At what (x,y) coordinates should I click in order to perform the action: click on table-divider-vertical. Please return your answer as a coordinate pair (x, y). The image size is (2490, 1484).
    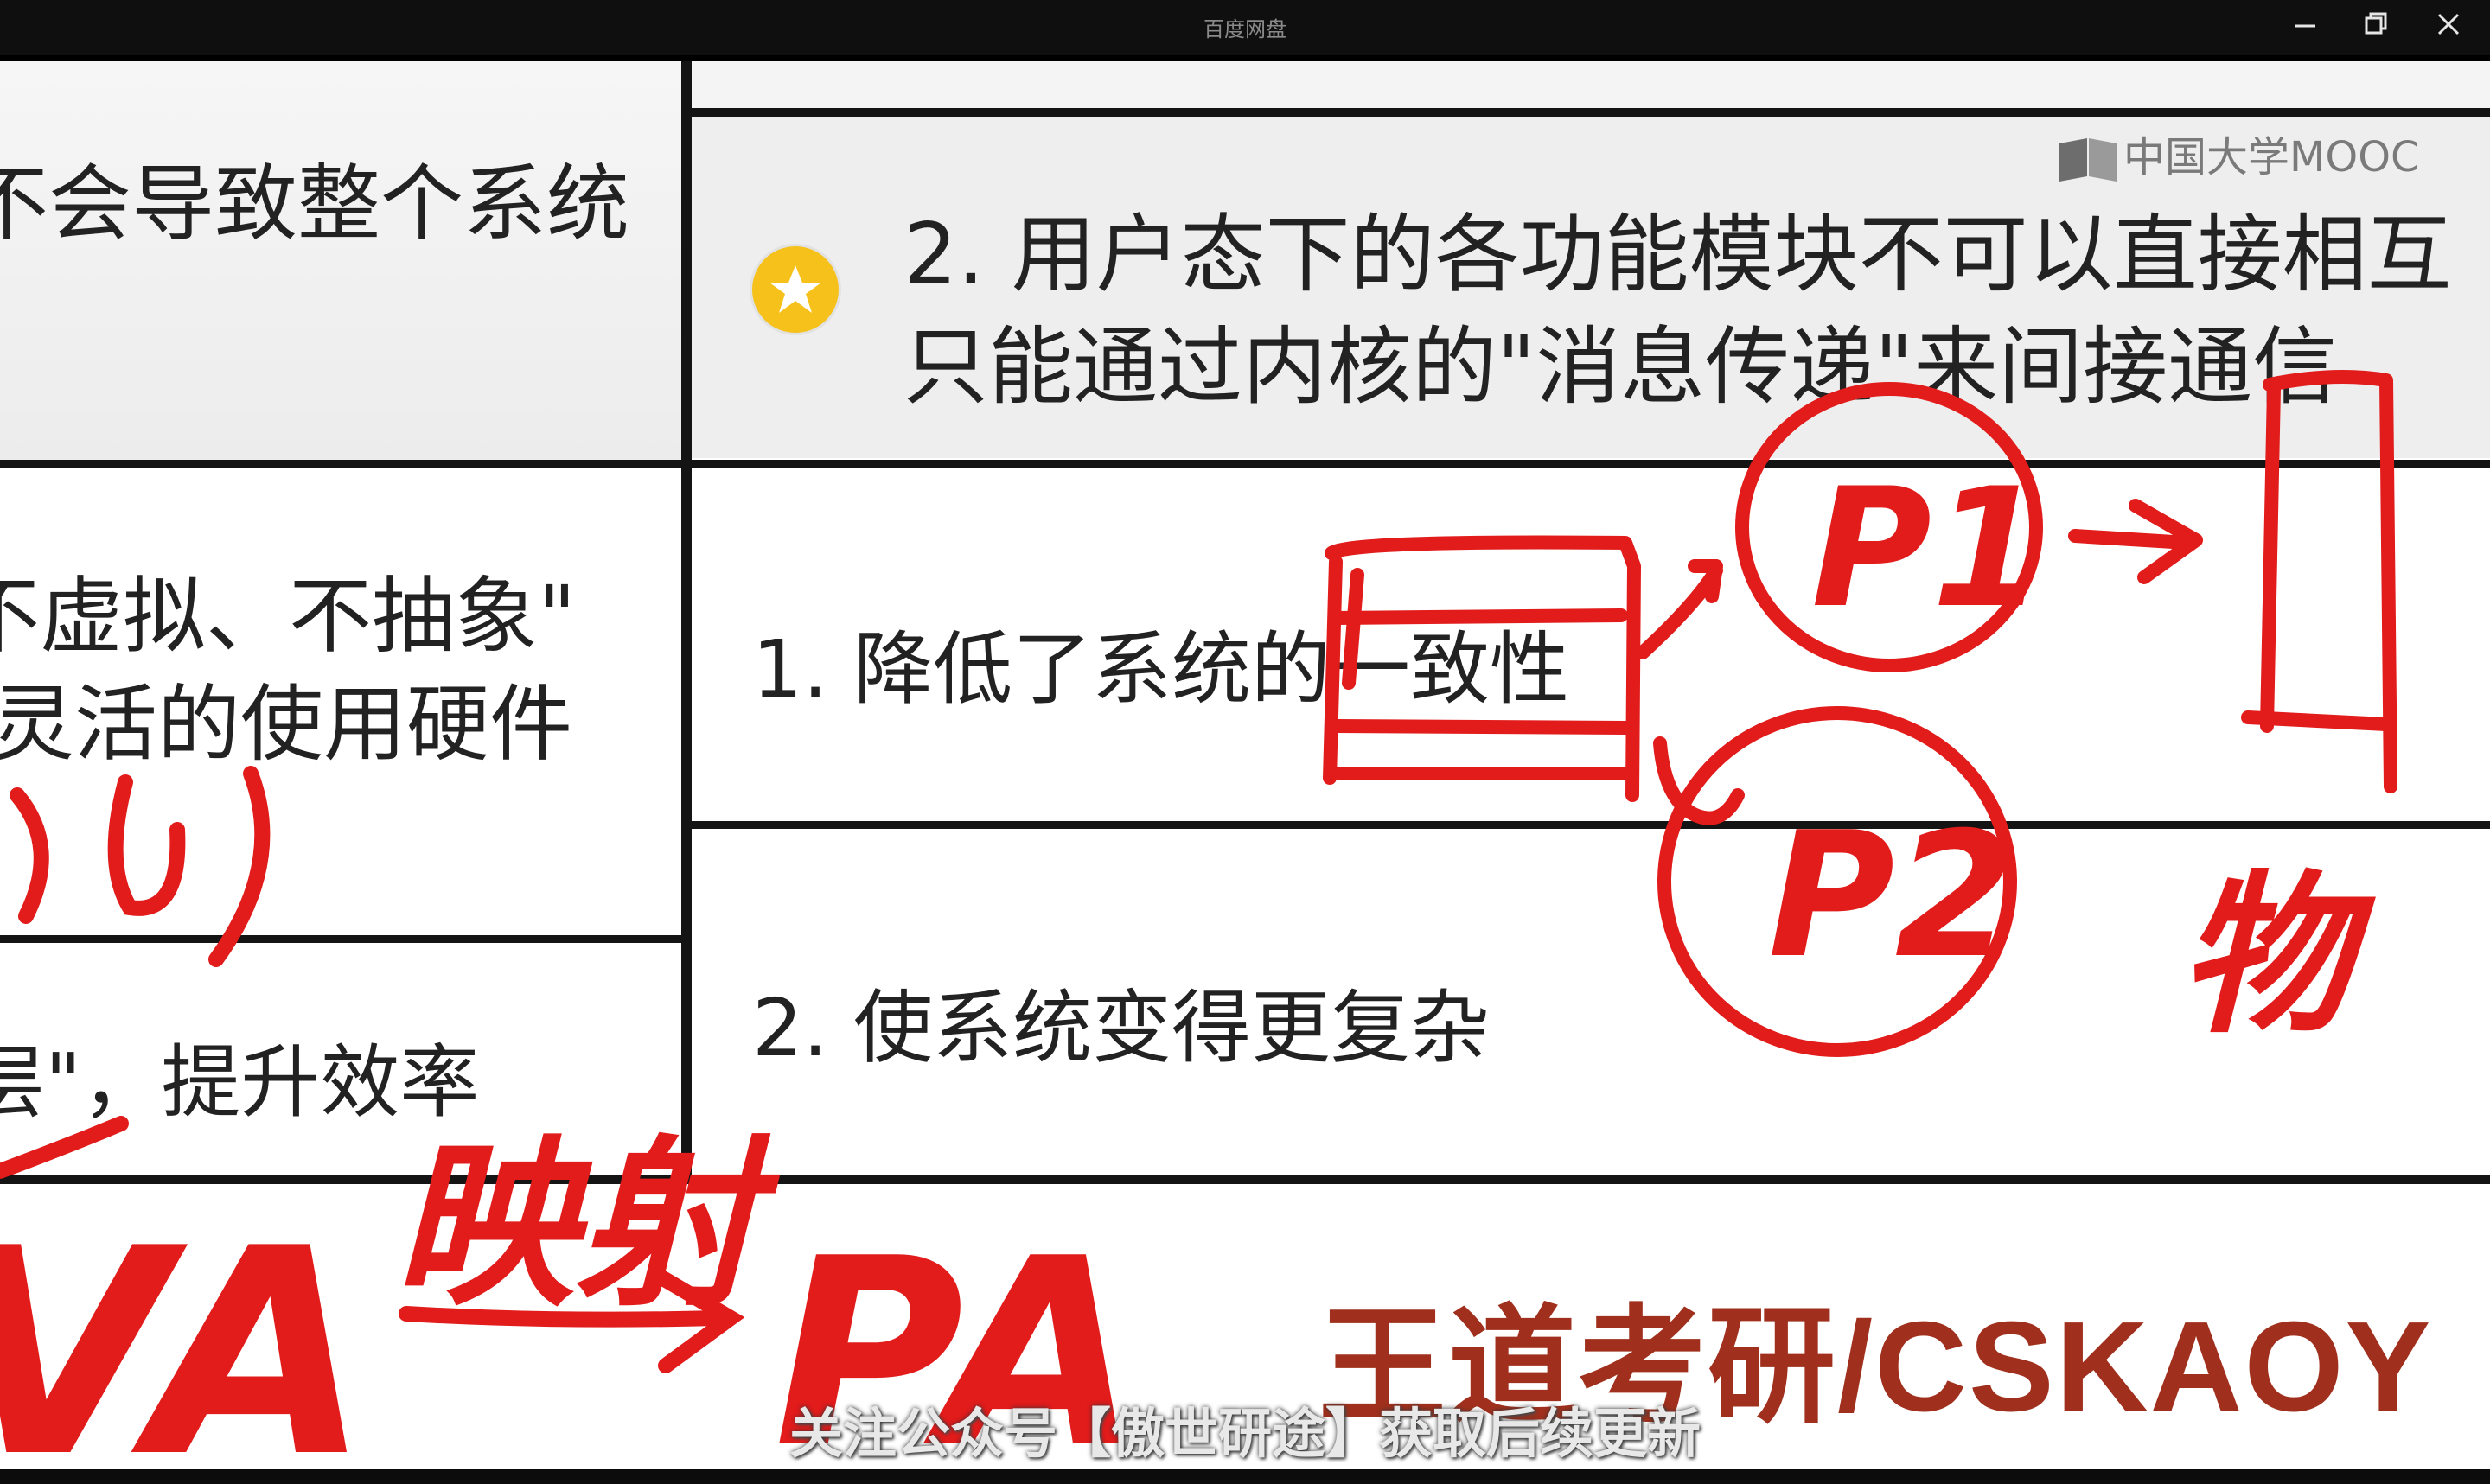
    Looking at the image, I should click on (686, 622).